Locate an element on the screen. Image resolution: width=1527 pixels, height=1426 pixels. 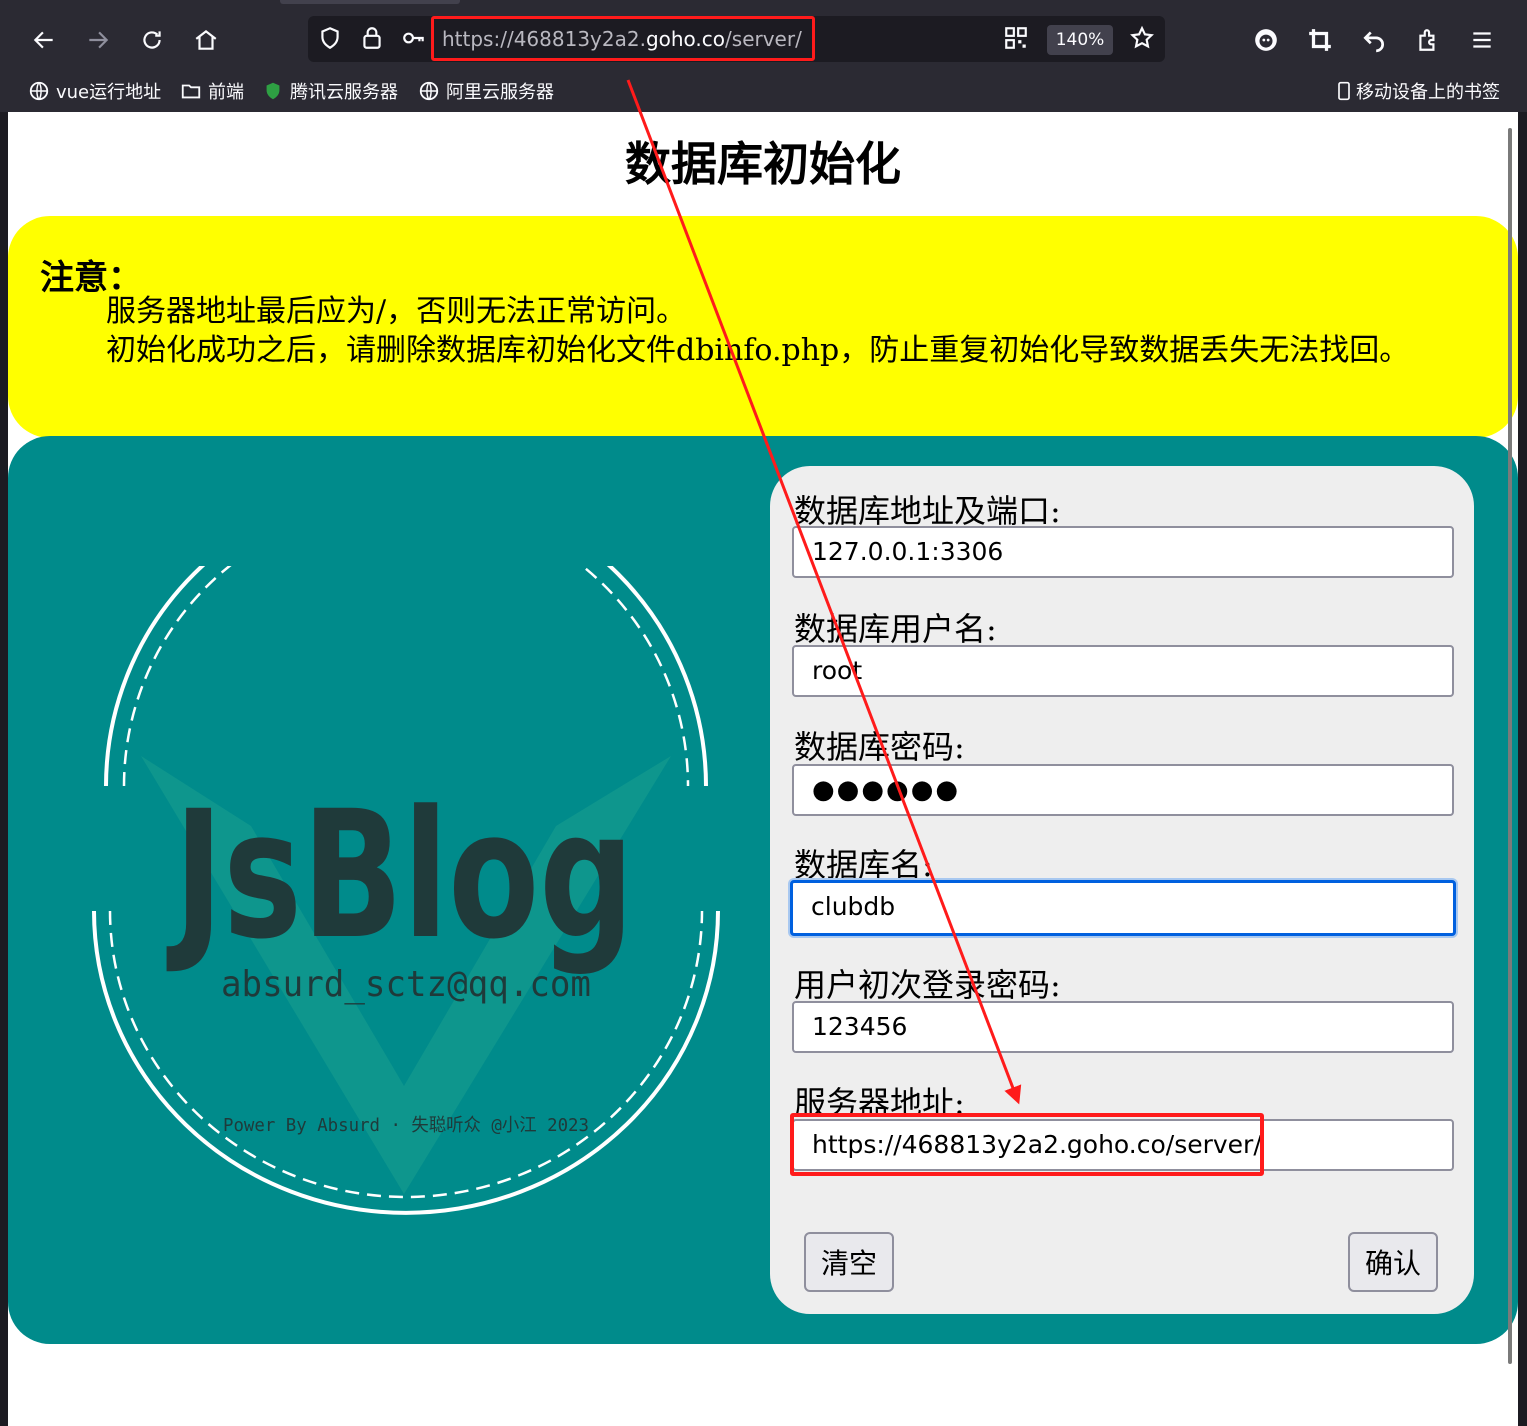
logo-inner-dashed-arc-top is located at coordinates (406, 676).